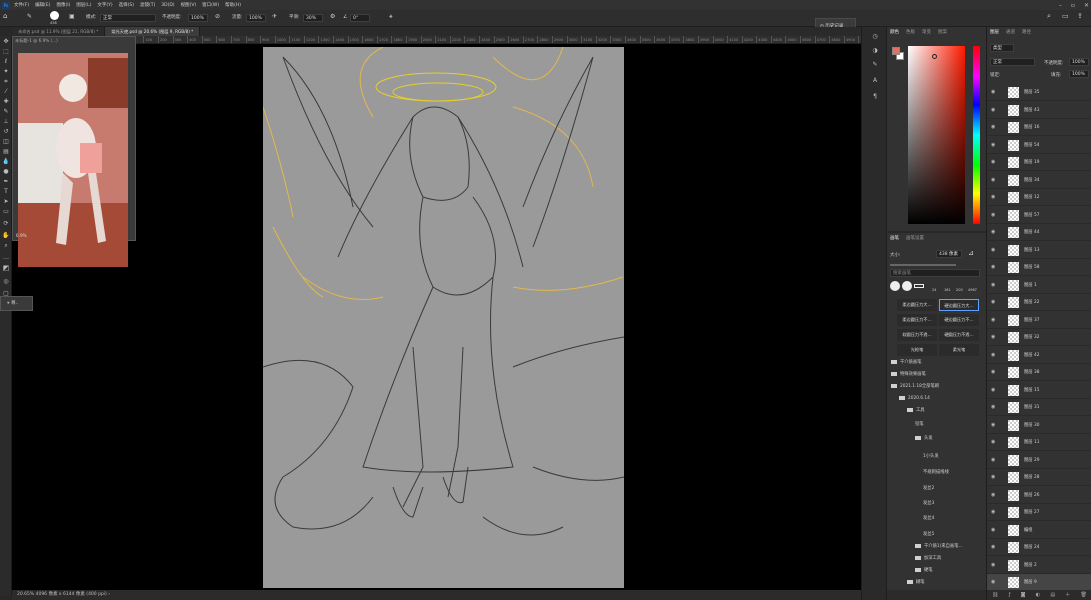 The width and height of the screenshot is (1091, 600). I want to click on tab-angel: 烧光天使.psd @ 20.6% (图层 9, RGB/8) *, so click(153, 31).